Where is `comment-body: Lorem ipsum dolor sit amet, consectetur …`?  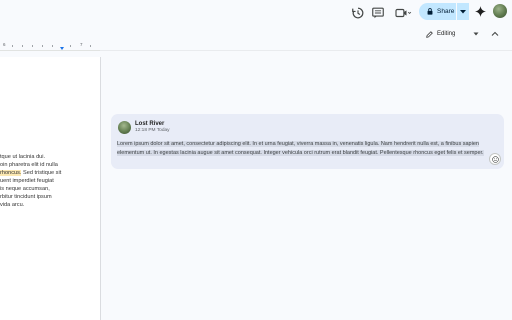 comment-body: Lorem ipsum dolor sit amet, consectetur … is located at coordinates (307, 149).